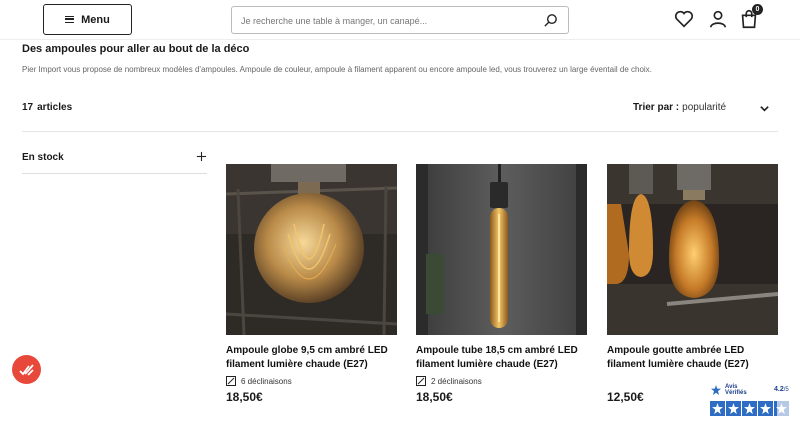 This screenshot has height=424, width=800. What do you see at coordinates (786, 390) in the screenshot?
I see `avis-rating-out-of: /5` at bounding box center [786, 390].